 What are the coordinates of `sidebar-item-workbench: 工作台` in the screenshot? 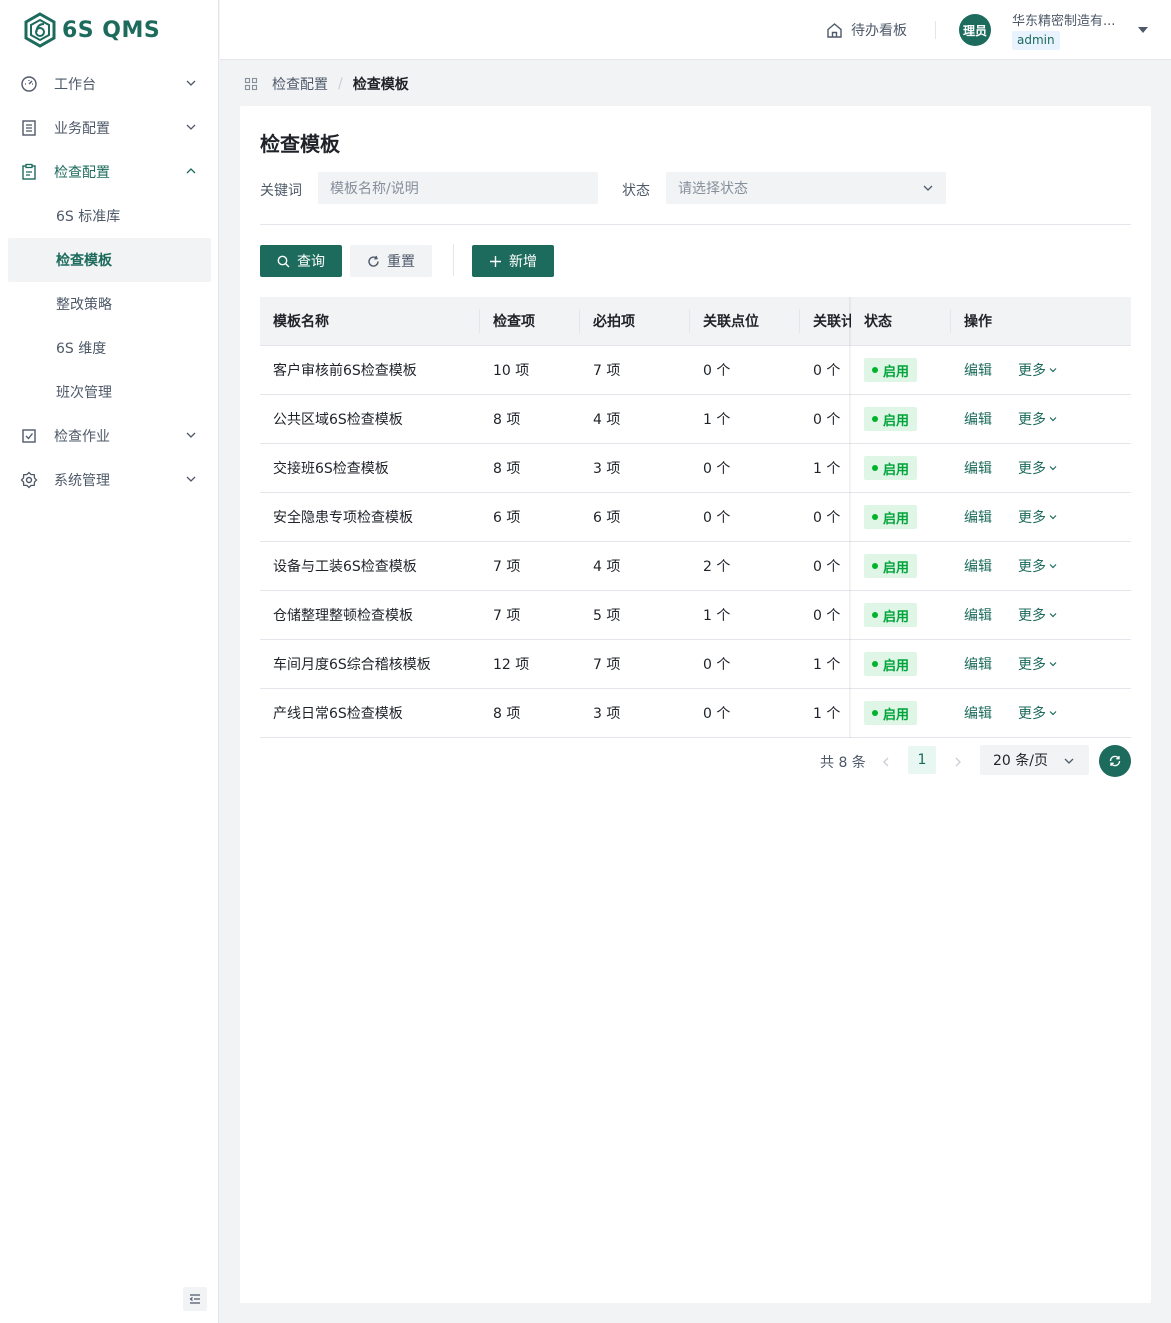 It's located at (109, 84).